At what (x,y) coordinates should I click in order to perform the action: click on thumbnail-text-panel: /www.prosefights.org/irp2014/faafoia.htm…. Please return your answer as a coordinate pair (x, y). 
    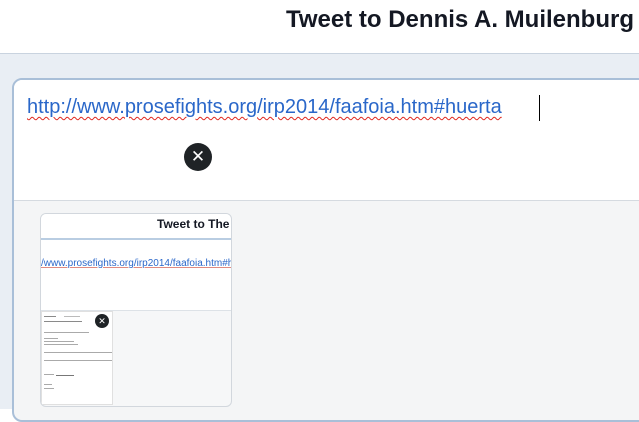
    Looking at the image, I should click on (136, 275).